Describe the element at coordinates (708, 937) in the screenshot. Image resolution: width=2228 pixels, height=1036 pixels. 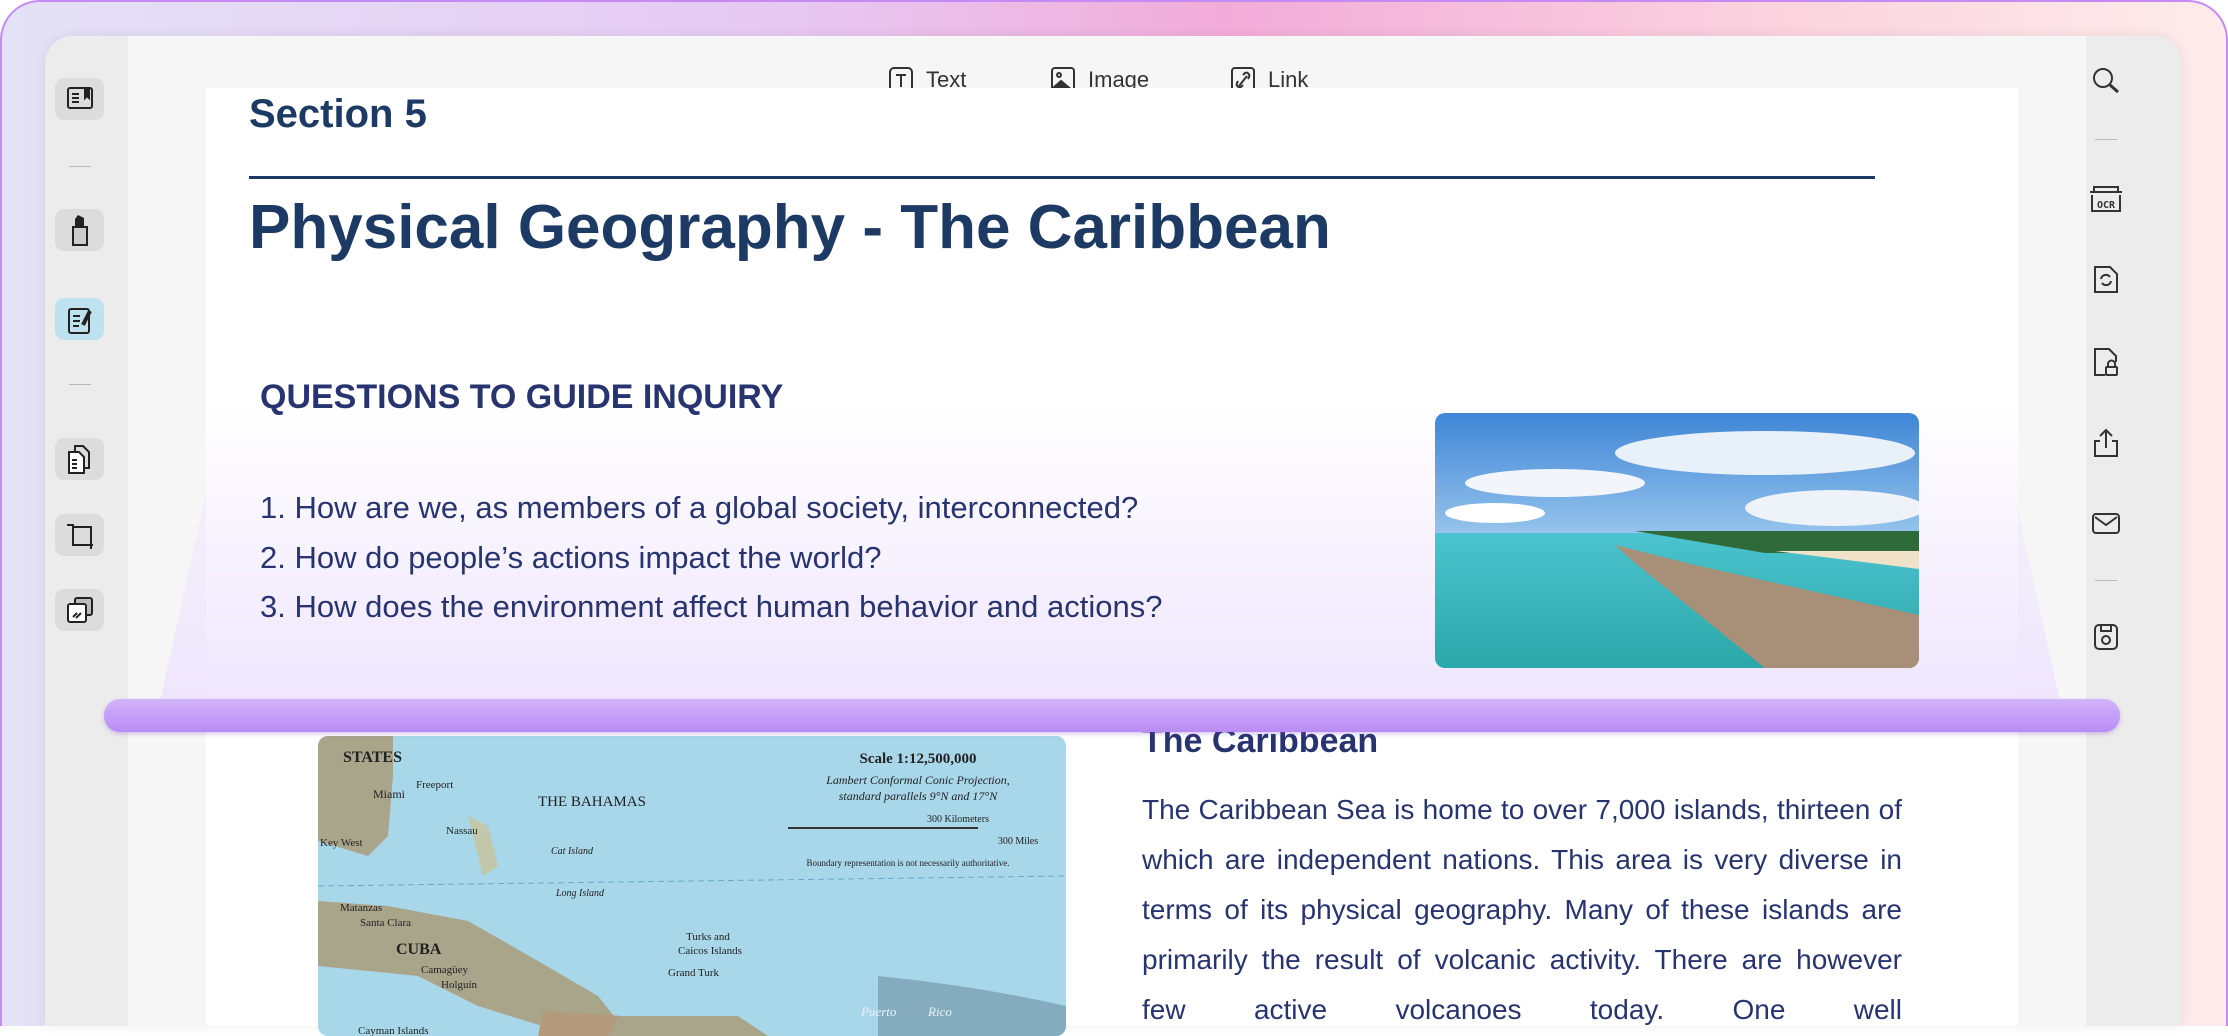
I see `svg-text: Turks and` at that location.